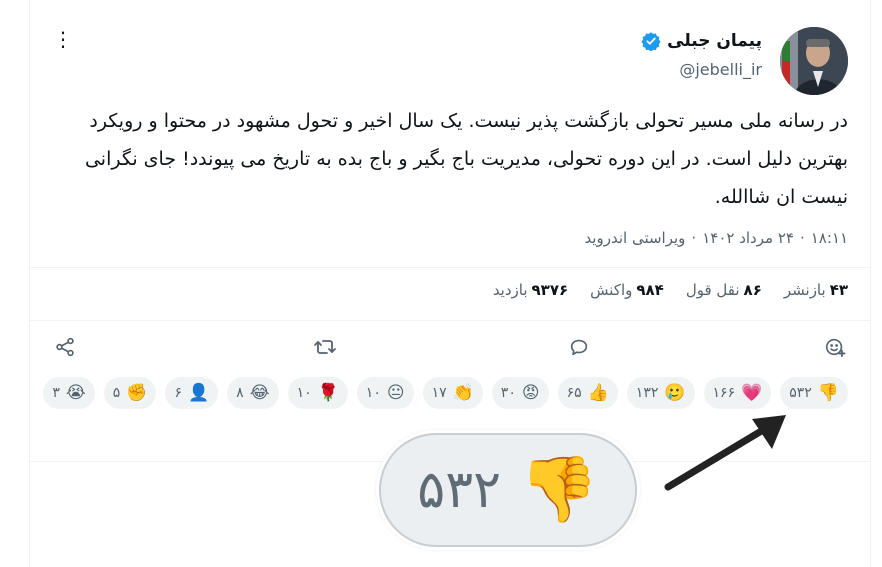 The height and width of the screenshot is (567, 882). Describe the element at coordinates (814, 61) in the screenshot. I see `avatar` at that location.